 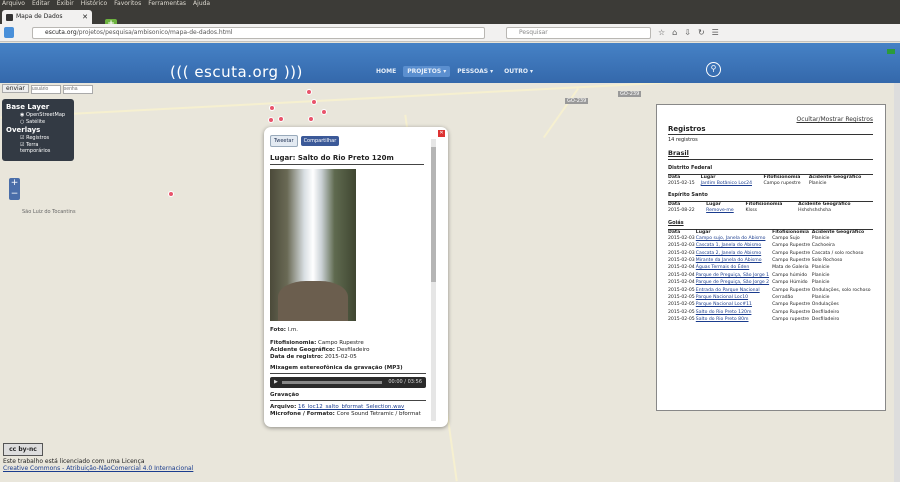 I want to click on place-link: Parque de Preguiça, São Jorge 1, so click(x=734, y=275).